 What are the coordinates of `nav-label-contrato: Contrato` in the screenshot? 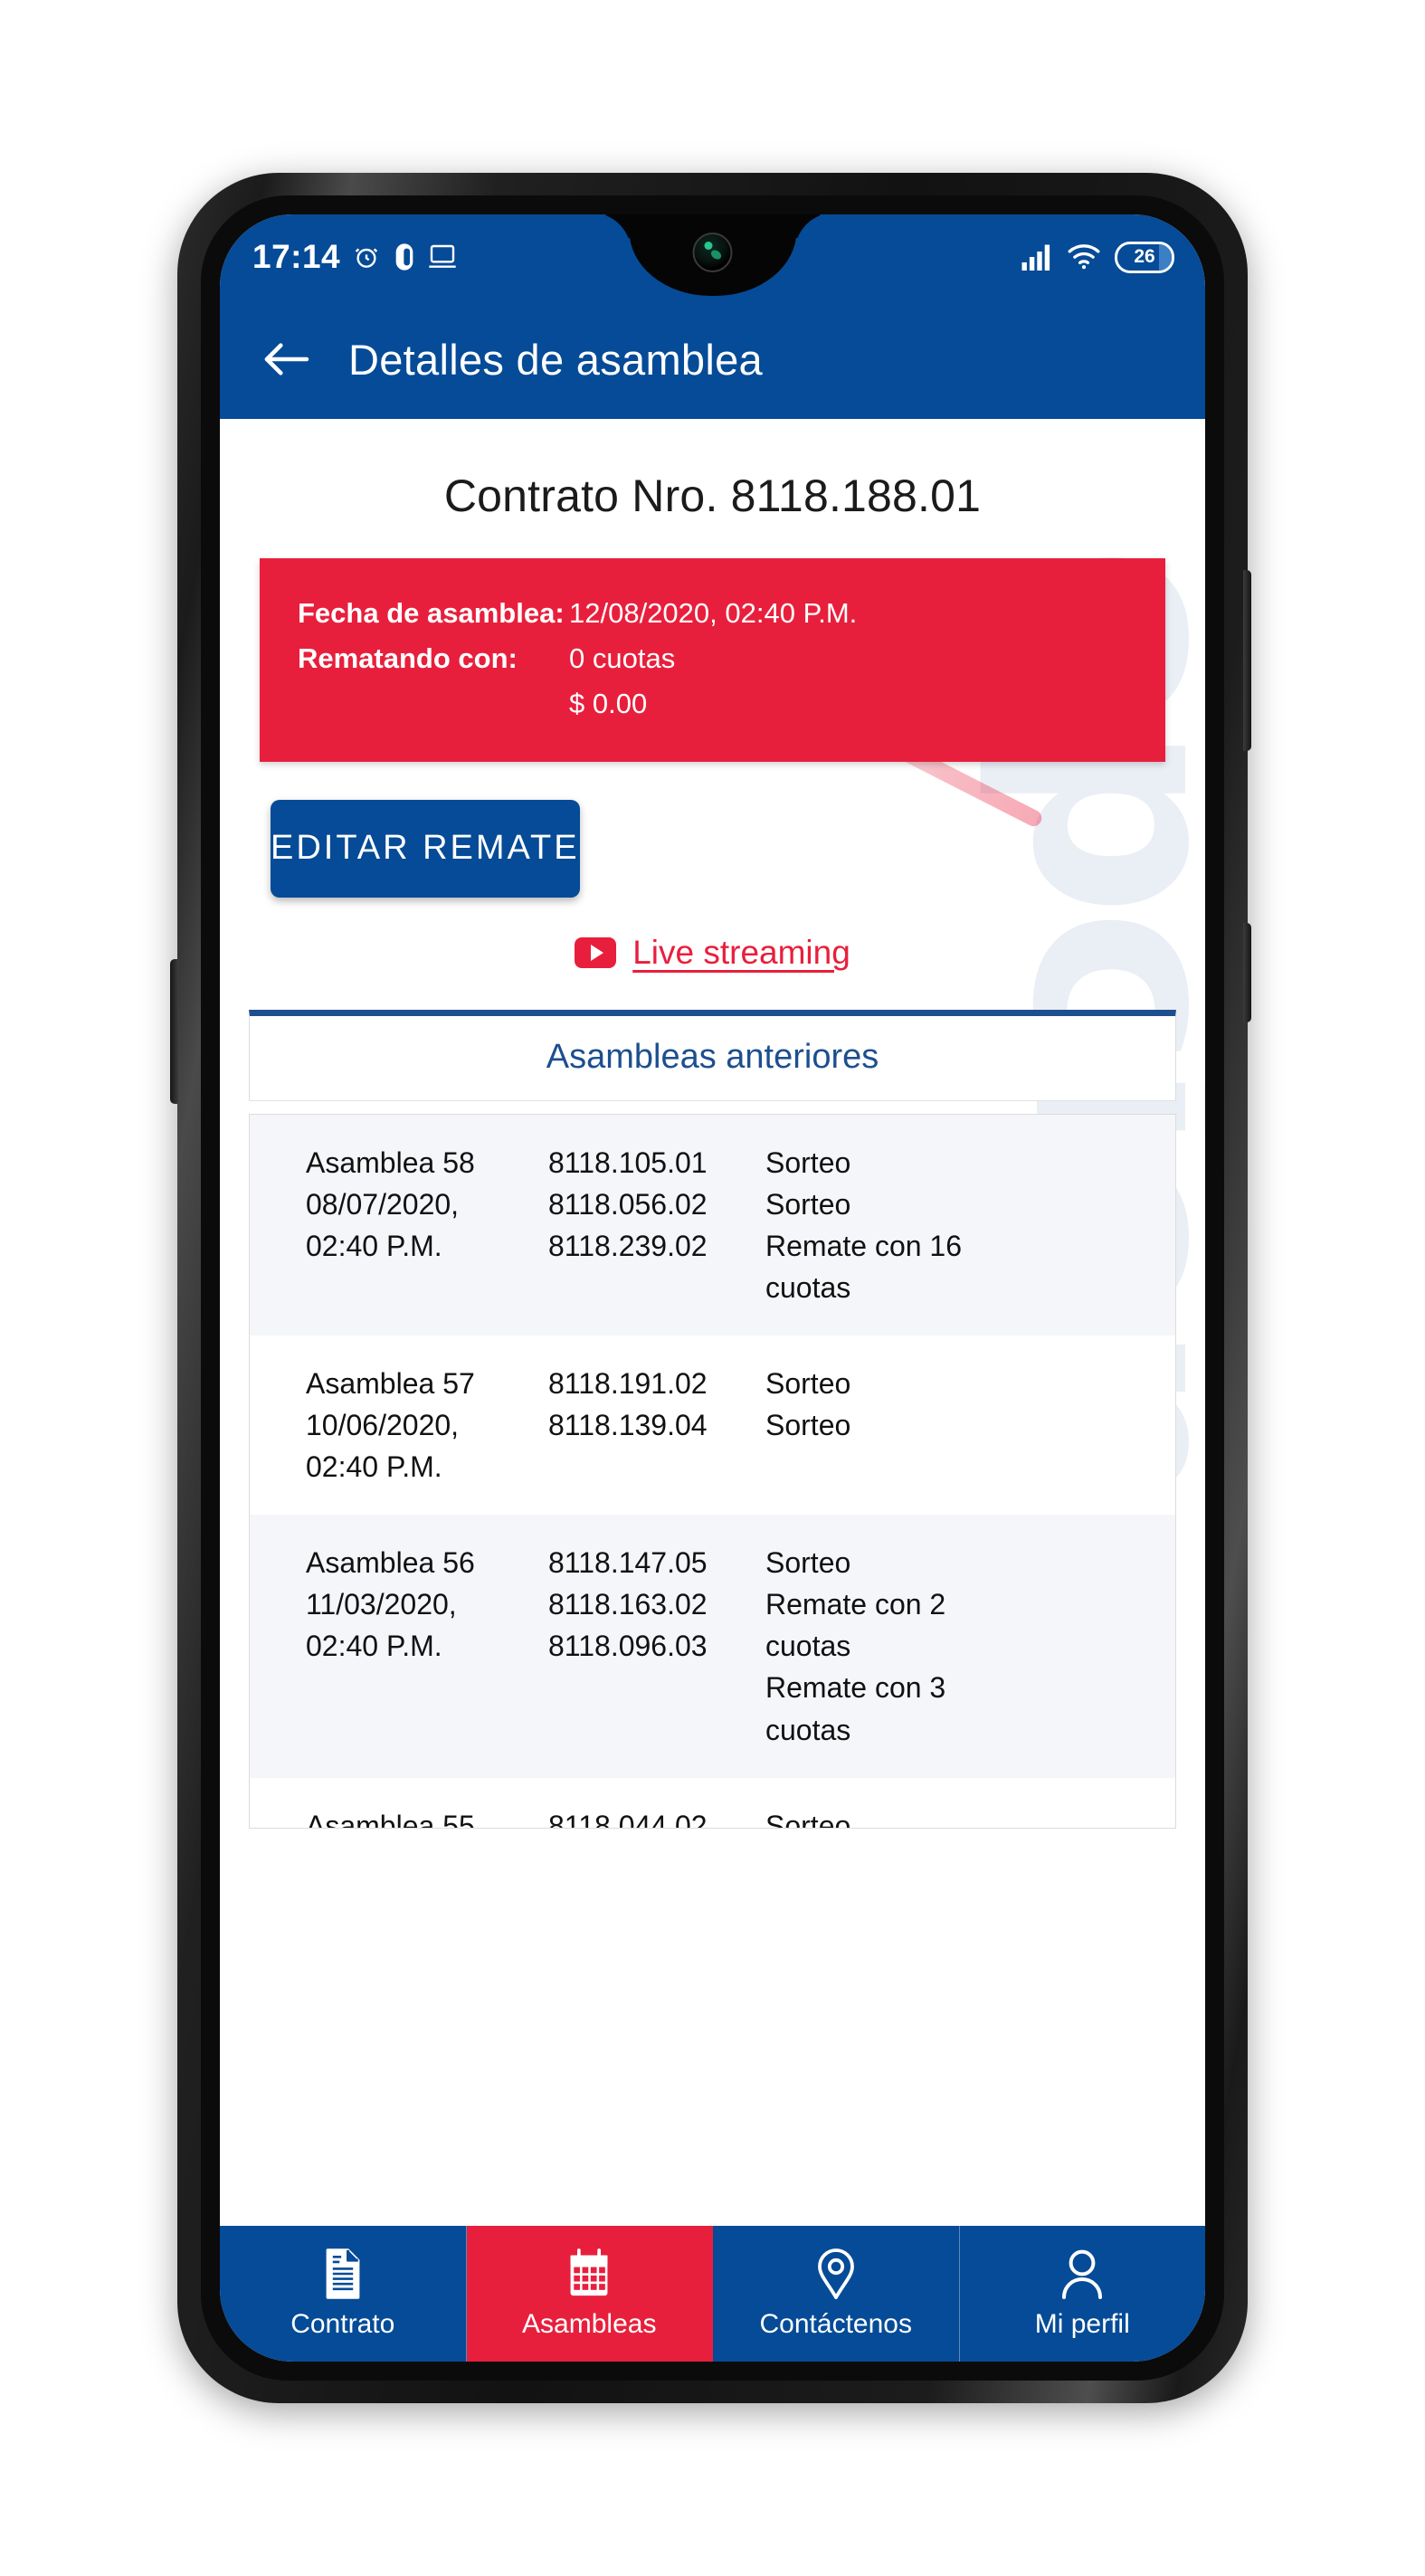 It's located at (343, 2324).